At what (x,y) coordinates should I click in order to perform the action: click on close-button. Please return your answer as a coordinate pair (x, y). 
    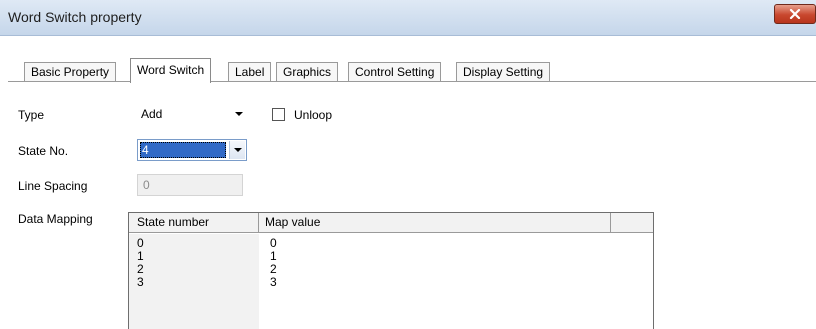
    Looking at the image, I should click on (795, 14).